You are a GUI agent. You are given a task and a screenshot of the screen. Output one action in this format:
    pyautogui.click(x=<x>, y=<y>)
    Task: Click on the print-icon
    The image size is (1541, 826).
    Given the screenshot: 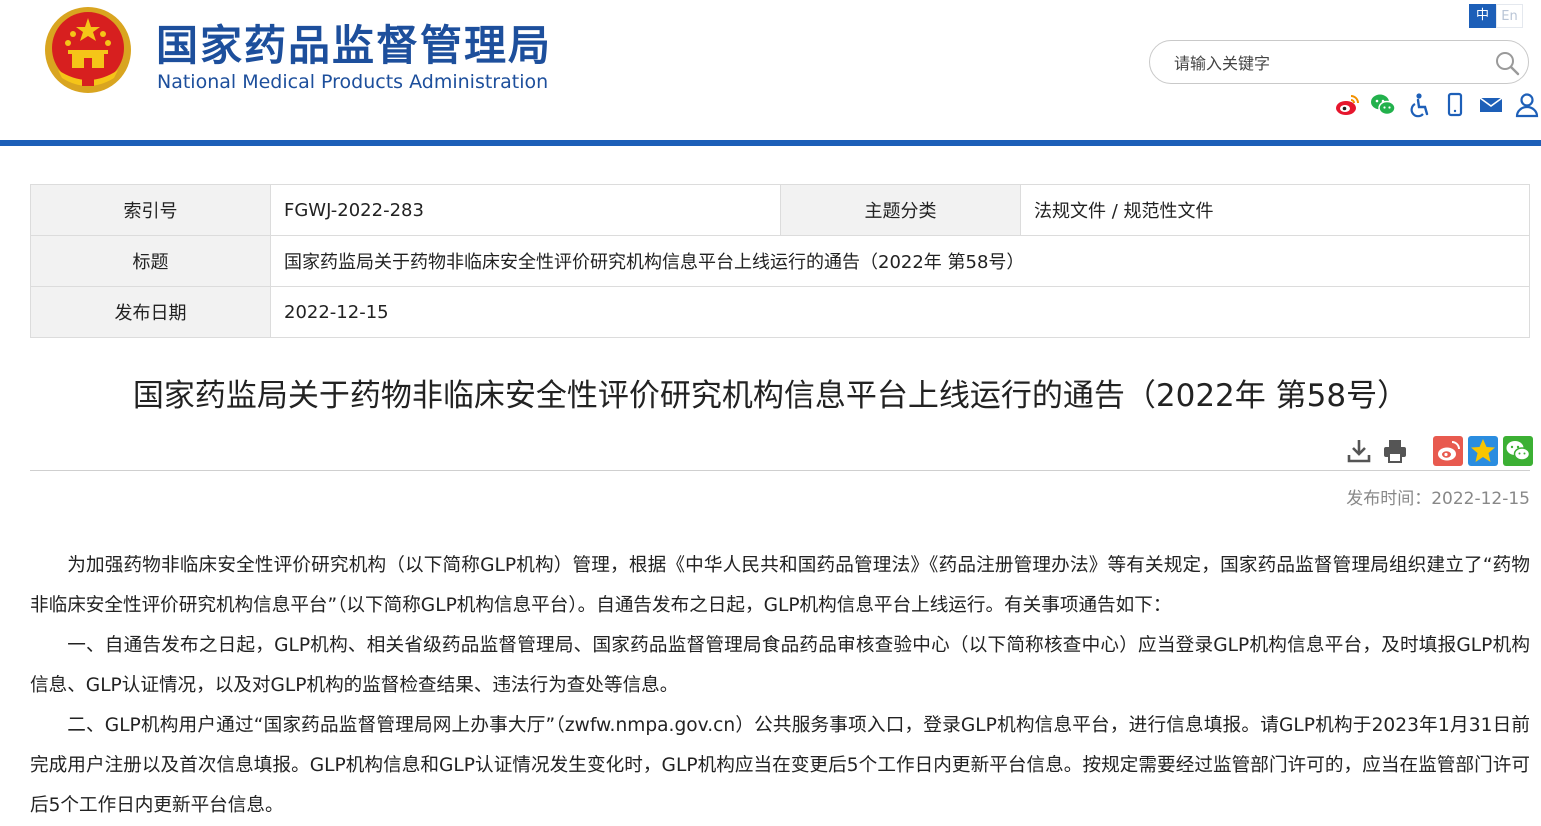 What is the action you would take?
    pyautogui.click(x=1395, y=451)
    